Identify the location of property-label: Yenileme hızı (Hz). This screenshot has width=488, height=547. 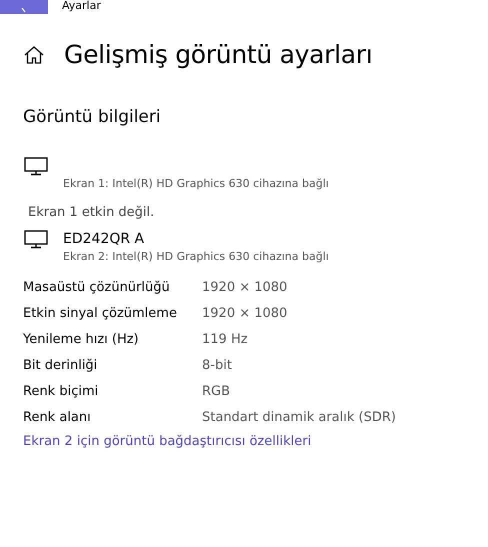
(81, 340).